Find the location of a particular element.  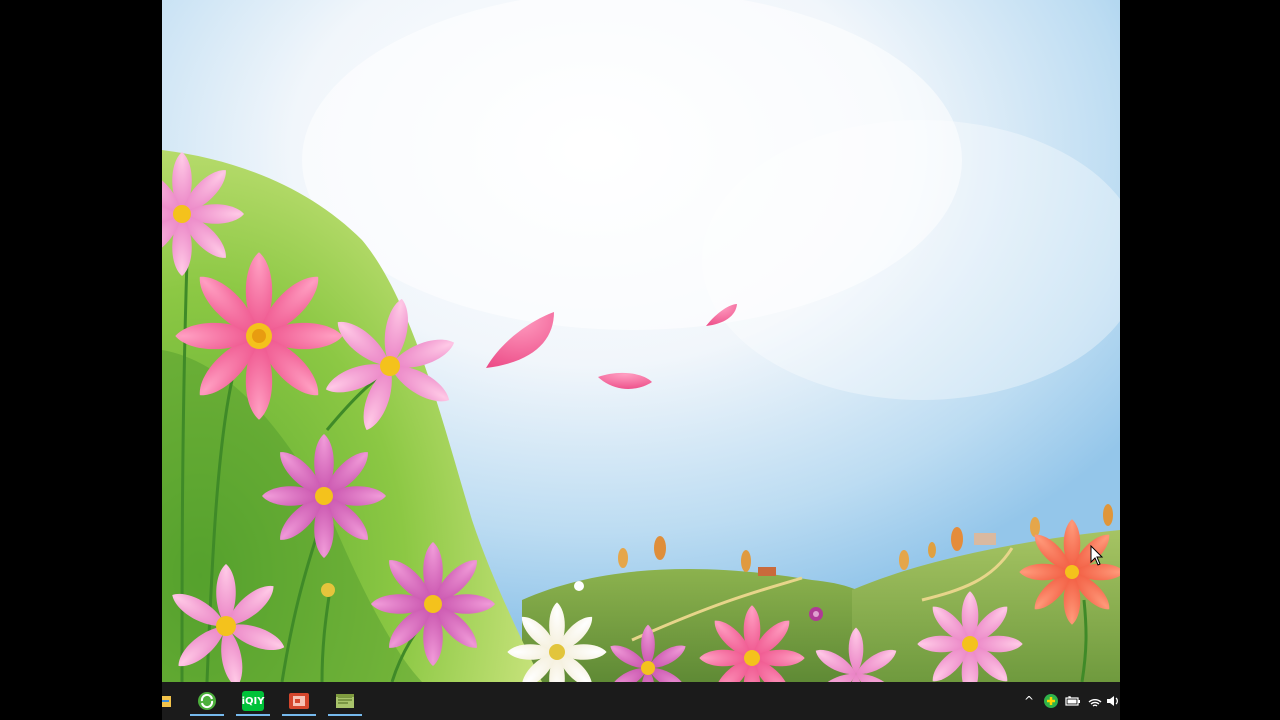

browser-icon is located at coordinates (207, 701).